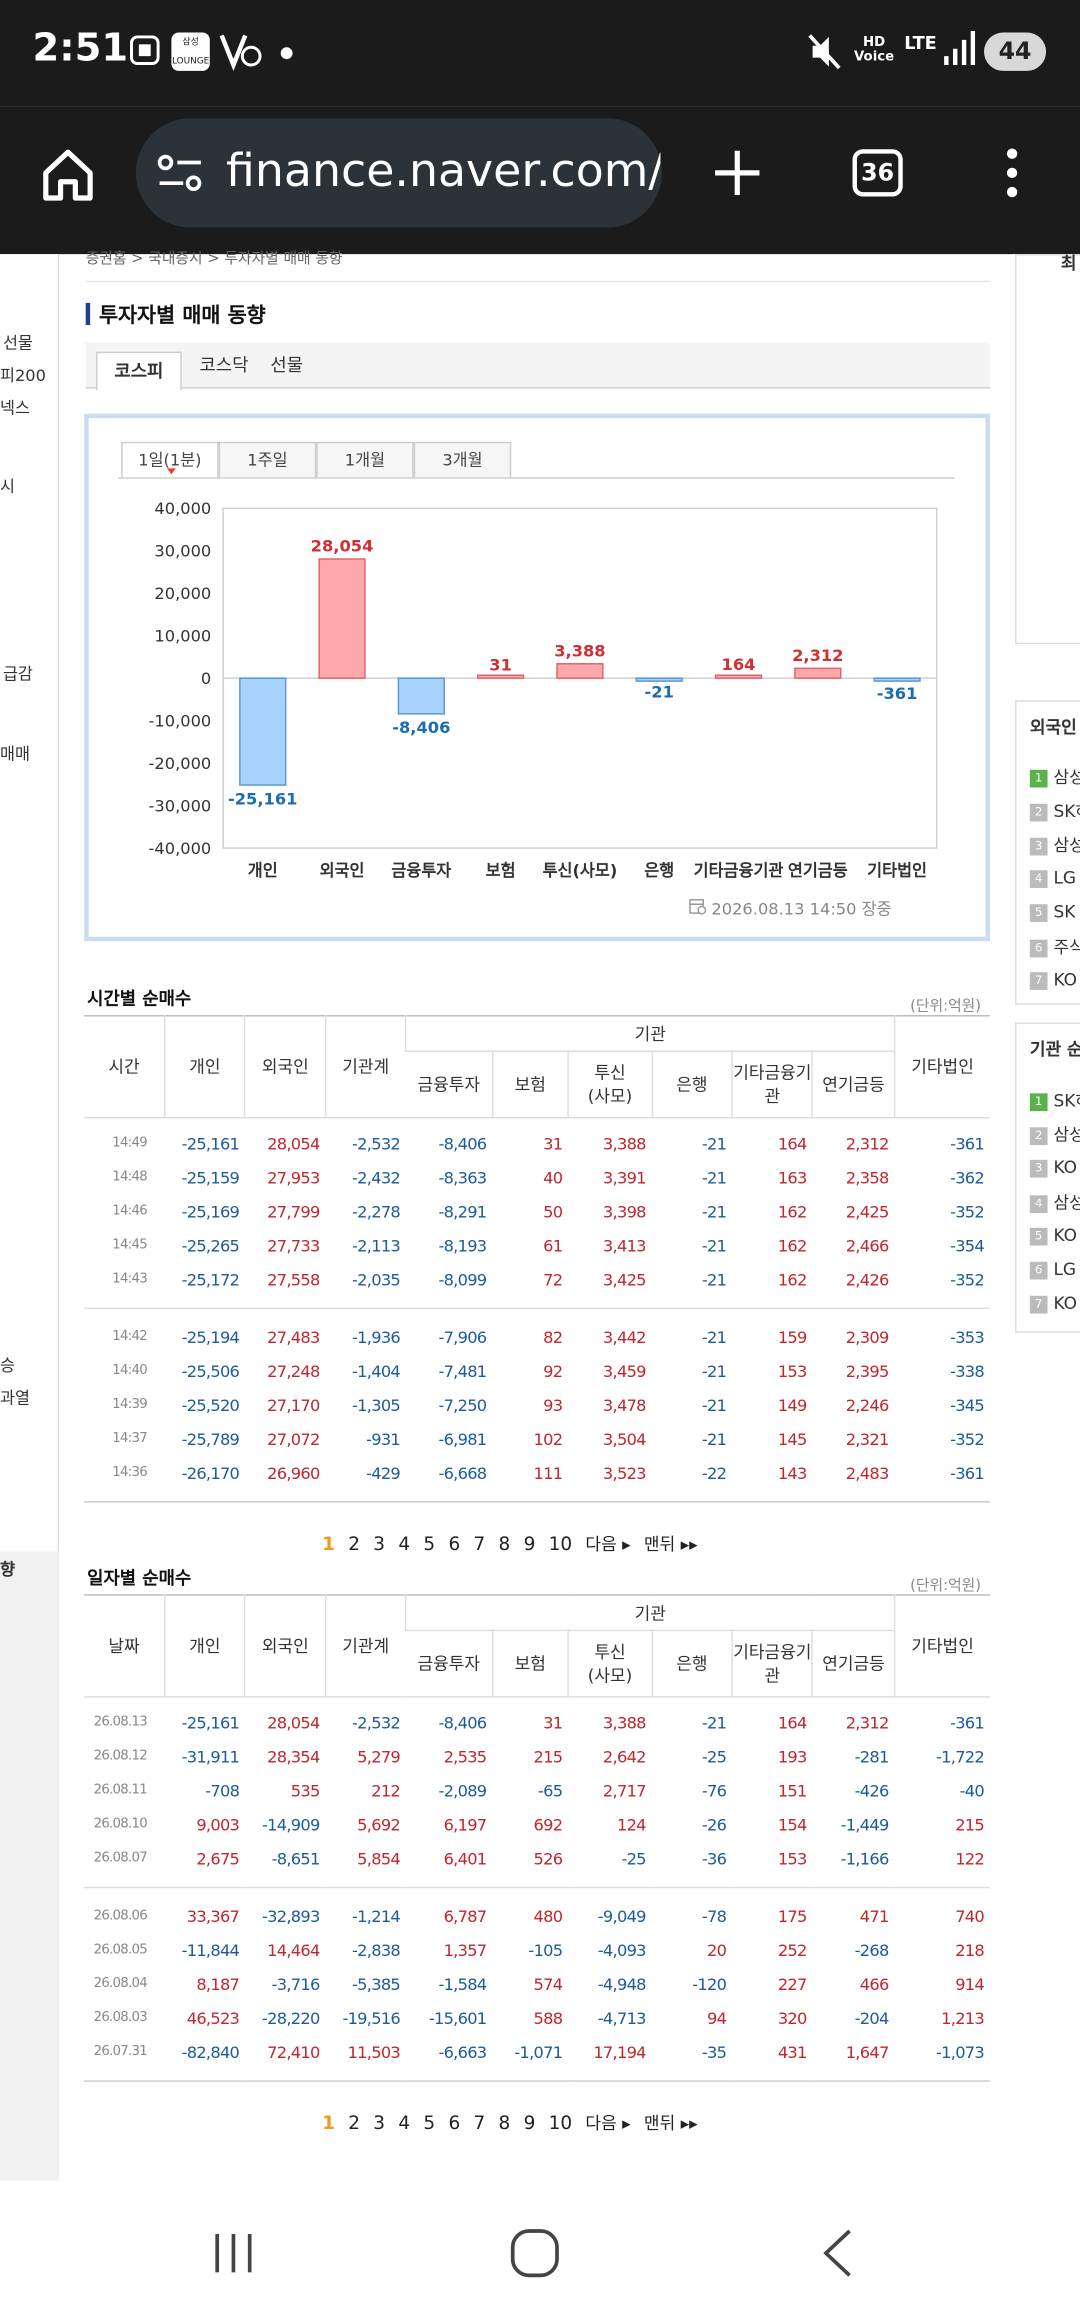 The height and width of the screenshot is (2316, 1080). What do you see at coordinates (960, 1757) in the screenshot?
I see `value-cell: -1,722` at bounding box center [960, 1757].